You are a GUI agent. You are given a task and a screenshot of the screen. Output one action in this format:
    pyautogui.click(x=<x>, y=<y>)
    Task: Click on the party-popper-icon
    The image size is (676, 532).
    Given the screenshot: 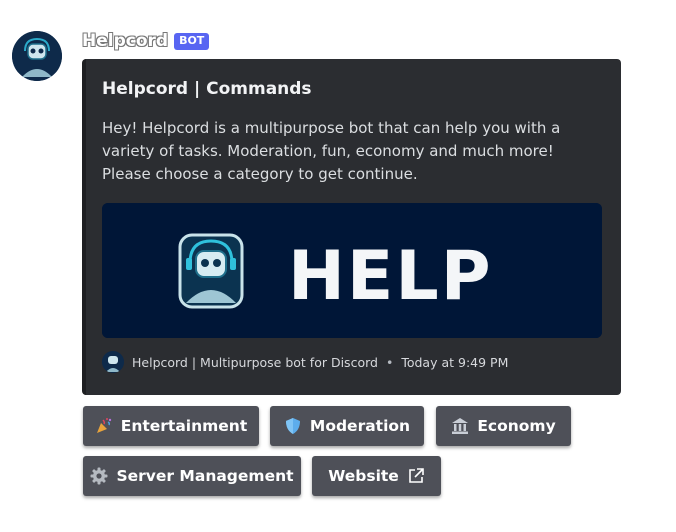 What is the action you would take?
    pyautogui.click(x=104, y=426)
    